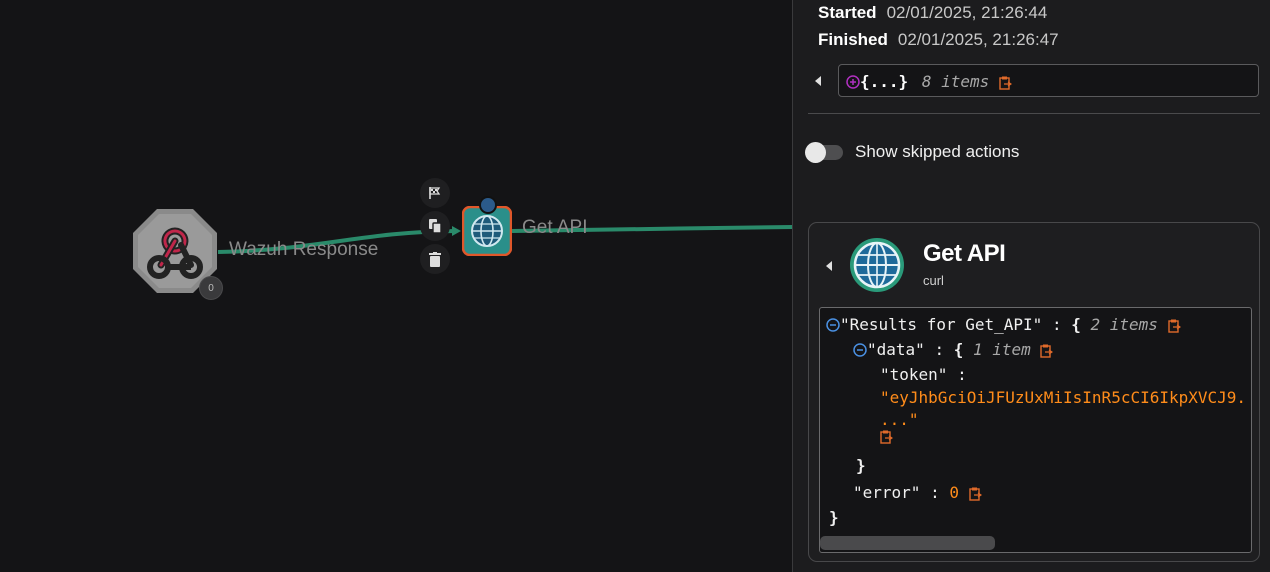  I want to click on delete-node-button, so click(435, 259).